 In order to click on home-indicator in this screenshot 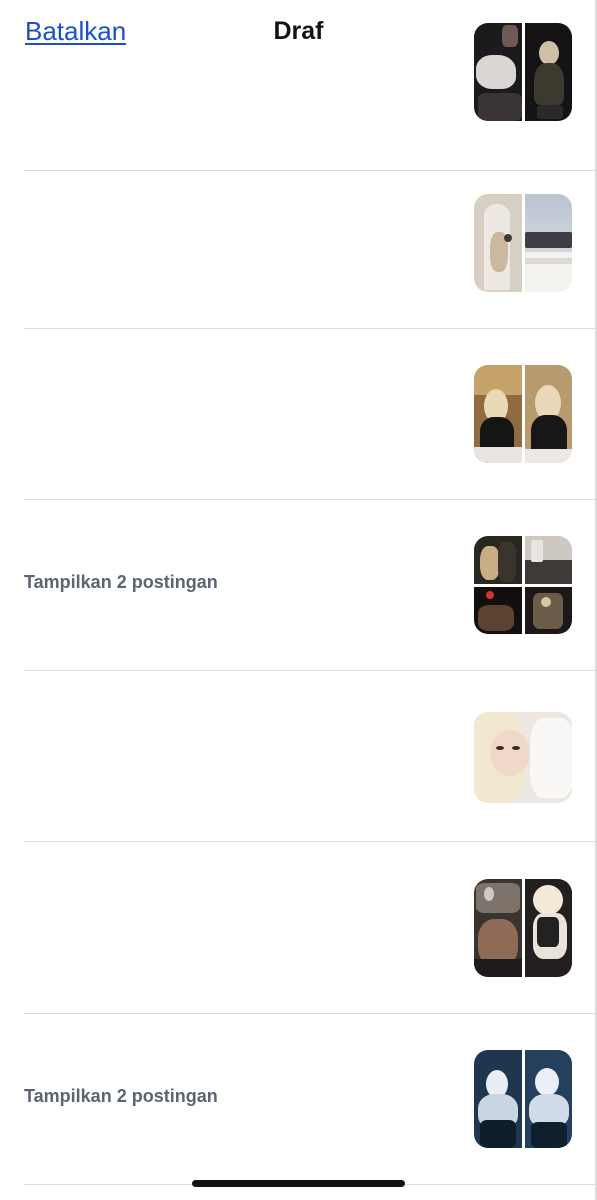, I will do `click(298, 1183)`.